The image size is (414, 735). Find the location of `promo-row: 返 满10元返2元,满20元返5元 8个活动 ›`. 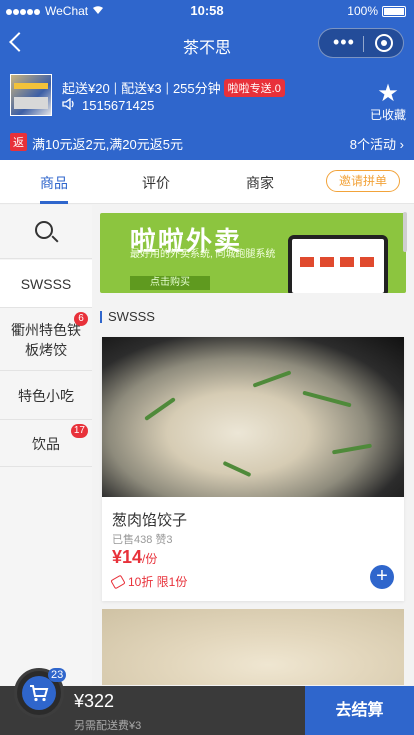

promo-row: 返 满10元返2元,满20元返5元 8个活动 › is located at coordinates (207, 142).